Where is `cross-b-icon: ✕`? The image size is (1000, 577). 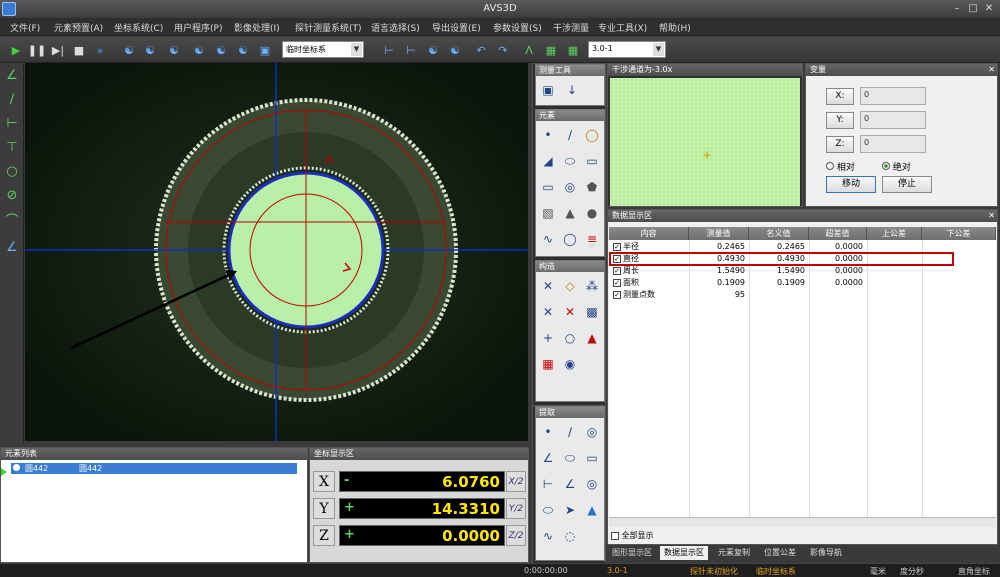
cross-b-icon: ✕ is located at coordinates (570, 312).